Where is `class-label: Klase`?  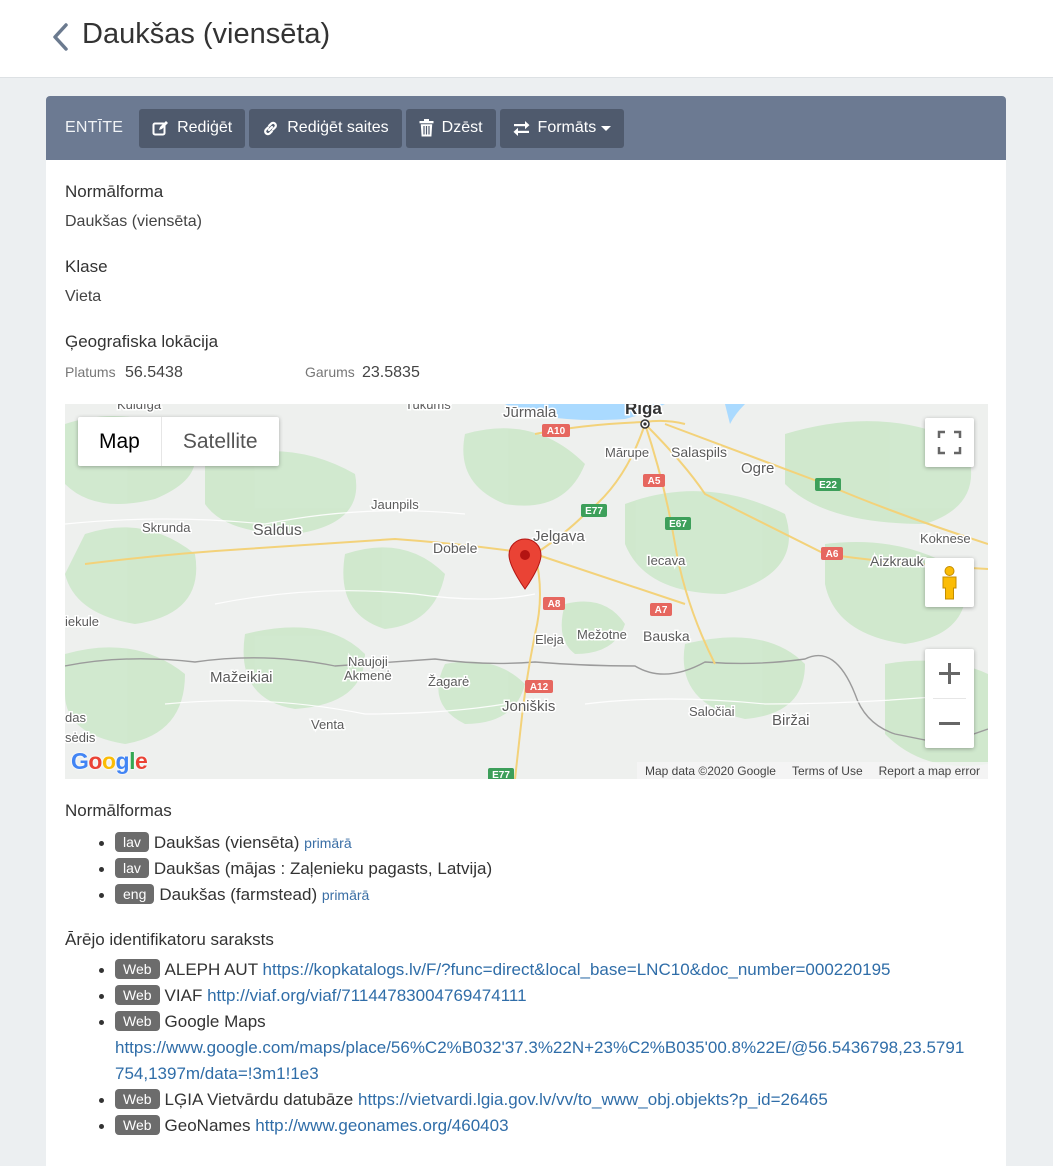 class-label: Klase is located at coordinates (86, 266).